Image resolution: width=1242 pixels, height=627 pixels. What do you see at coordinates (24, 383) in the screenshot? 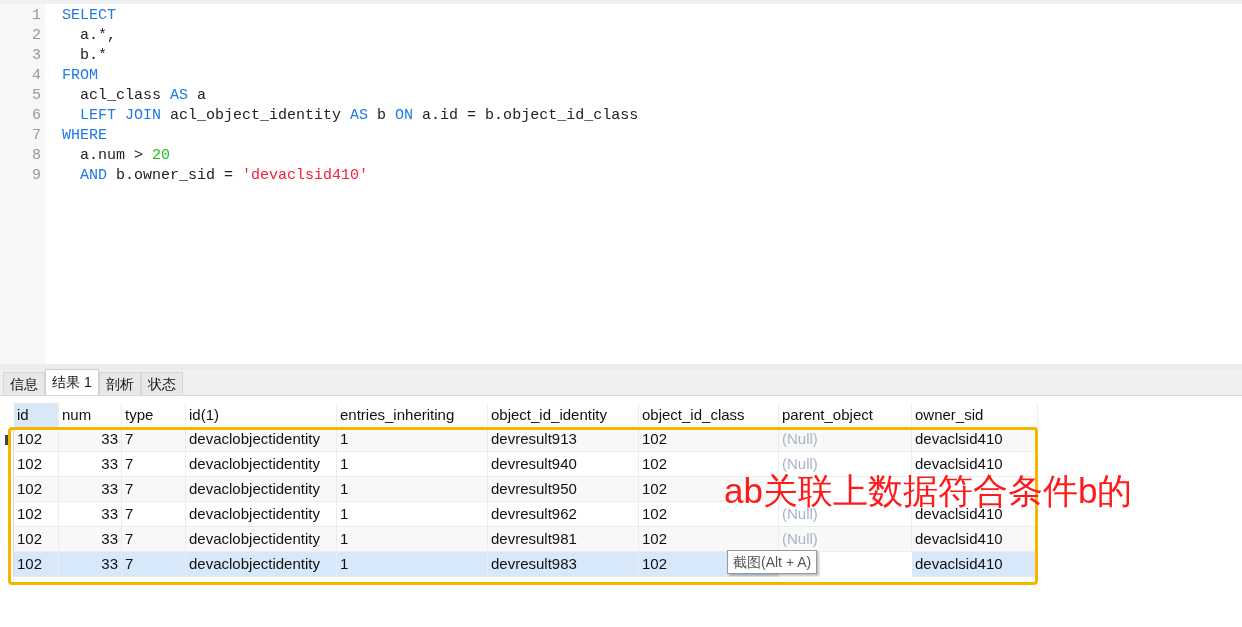
I see `result-tab: 信息` at bounding box center [24, 383].